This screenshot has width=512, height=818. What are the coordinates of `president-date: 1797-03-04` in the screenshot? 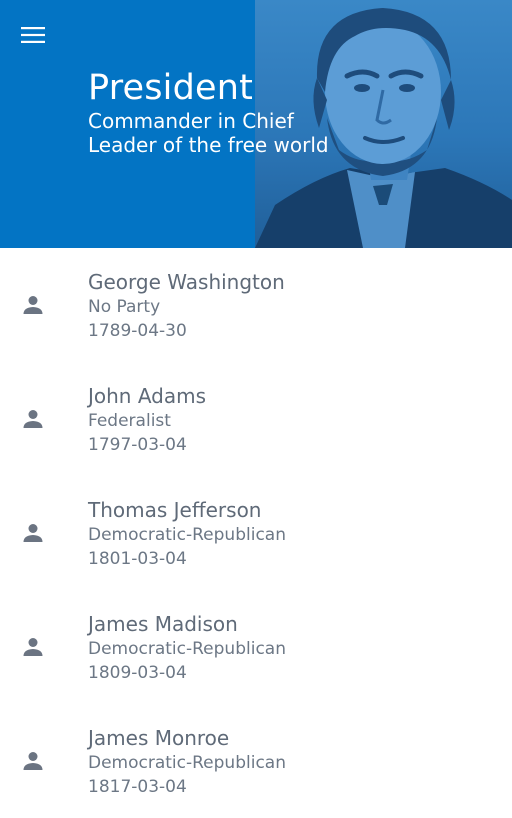 It's located at (137, 445).